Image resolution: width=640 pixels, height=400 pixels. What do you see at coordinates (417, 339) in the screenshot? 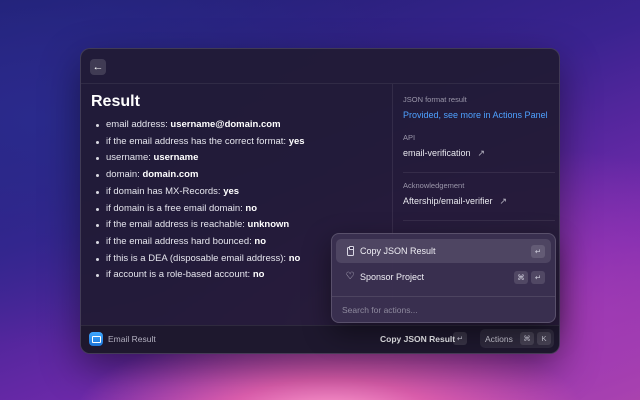
I see `primary-action-button: Copy JSON Result` at bounding box center [417, 339].